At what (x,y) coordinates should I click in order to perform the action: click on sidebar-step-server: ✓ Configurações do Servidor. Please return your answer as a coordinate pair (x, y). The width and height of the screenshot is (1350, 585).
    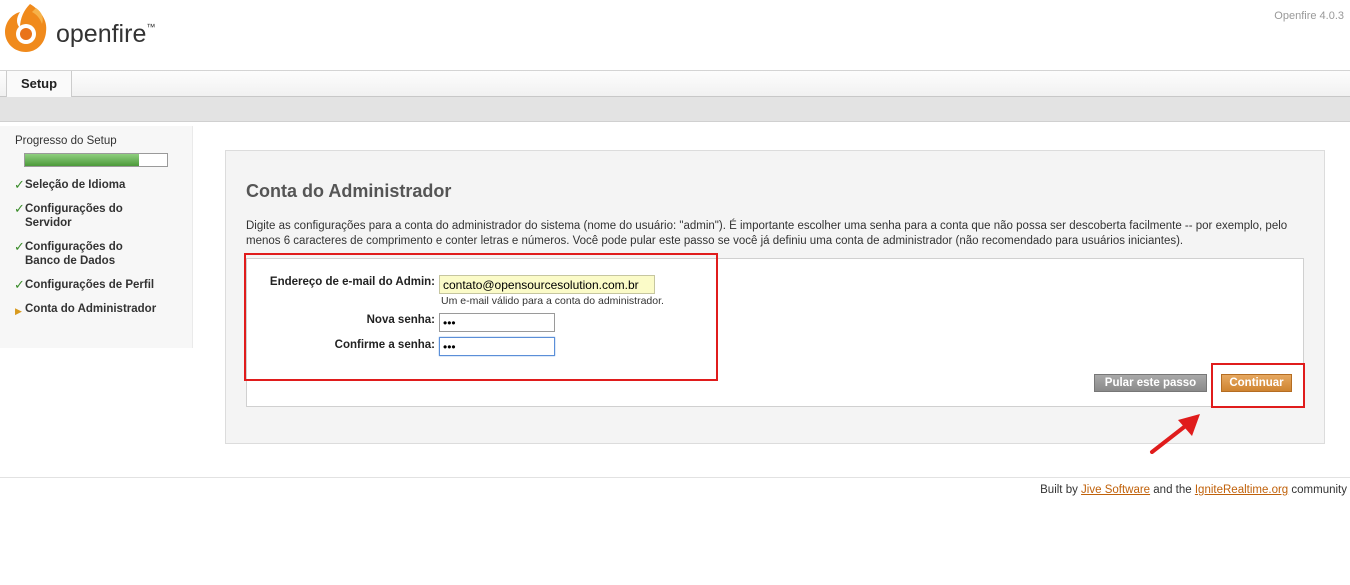
    Looking at the image, I should click on (68, 215).